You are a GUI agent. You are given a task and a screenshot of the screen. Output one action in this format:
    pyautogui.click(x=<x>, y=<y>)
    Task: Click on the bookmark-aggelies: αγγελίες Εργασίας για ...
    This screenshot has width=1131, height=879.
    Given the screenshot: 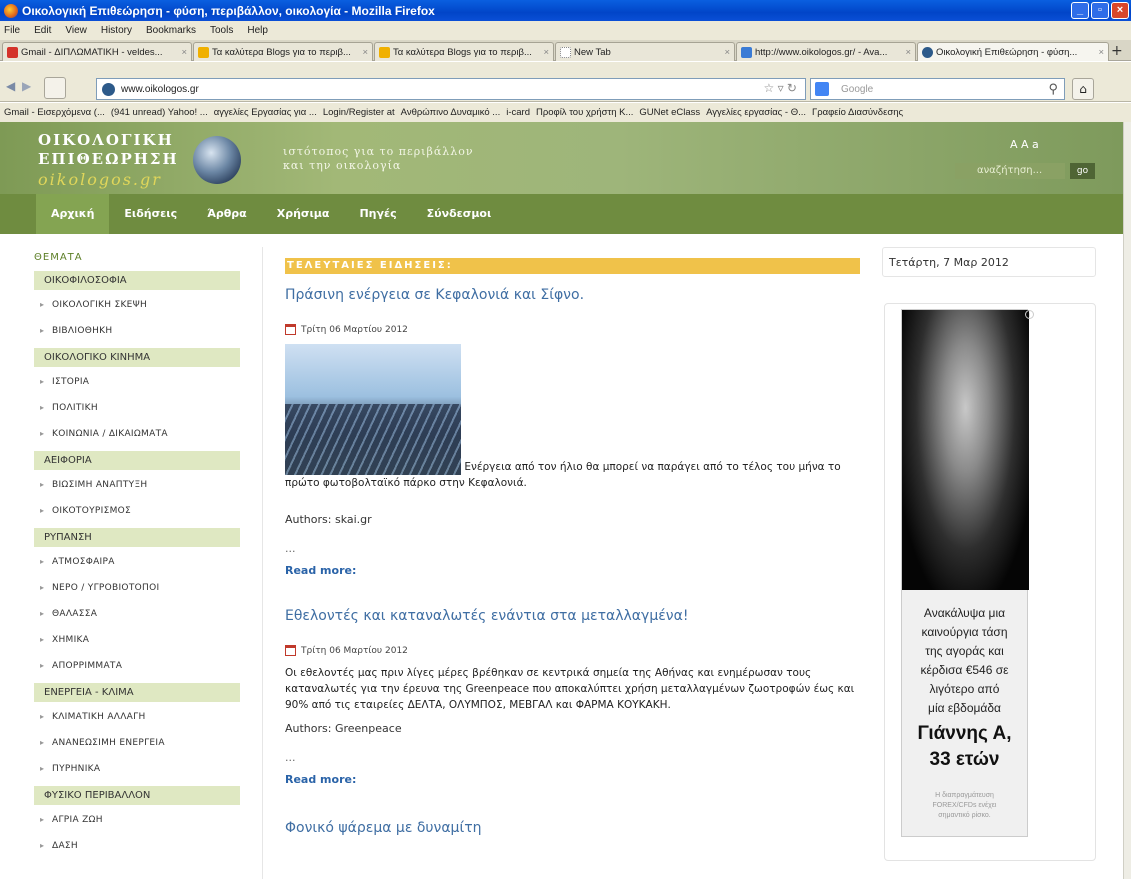 What is the action you would take?
    pyautogui.click(x=265, y=112)
    